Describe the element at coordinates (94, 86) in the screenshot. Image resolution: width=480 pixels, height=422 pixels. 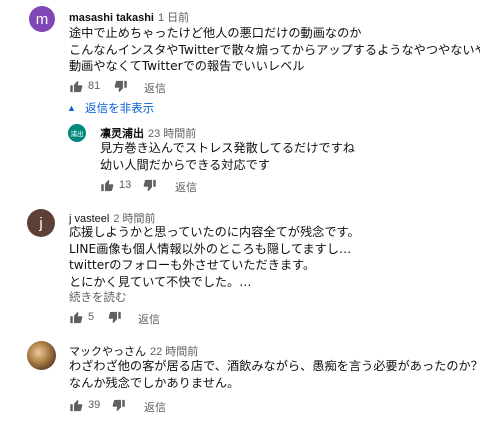
I see `like-count: 81` at that location.